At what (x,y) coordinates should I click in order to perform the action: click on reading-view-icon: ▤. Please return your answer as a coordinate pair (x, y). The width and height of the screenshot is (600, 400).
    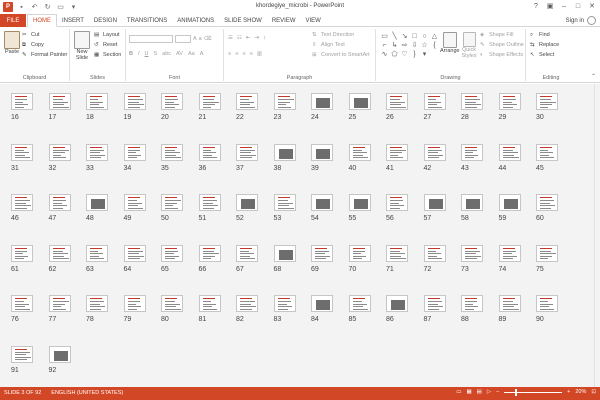
    Looking at the image, I should click on (479, 392).